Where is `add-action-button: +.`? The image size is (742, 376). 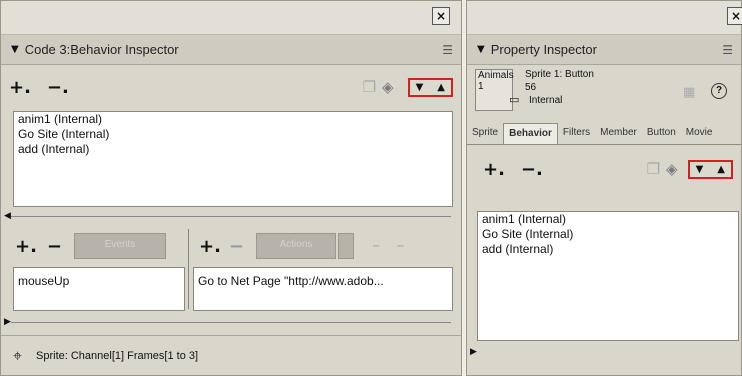 add-action-button: +. is located at coordinates (210, 246).